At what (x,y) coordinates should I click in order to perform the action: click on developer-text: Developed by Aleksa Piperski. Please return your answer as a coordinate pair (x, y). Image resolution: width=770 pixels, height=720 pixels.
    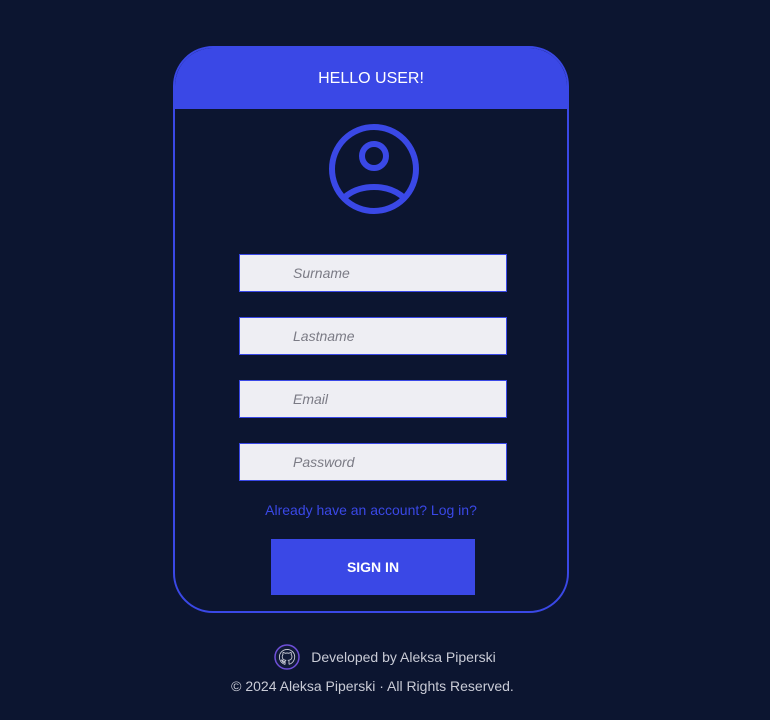
    Looking at the image, I should click on (403, 657).